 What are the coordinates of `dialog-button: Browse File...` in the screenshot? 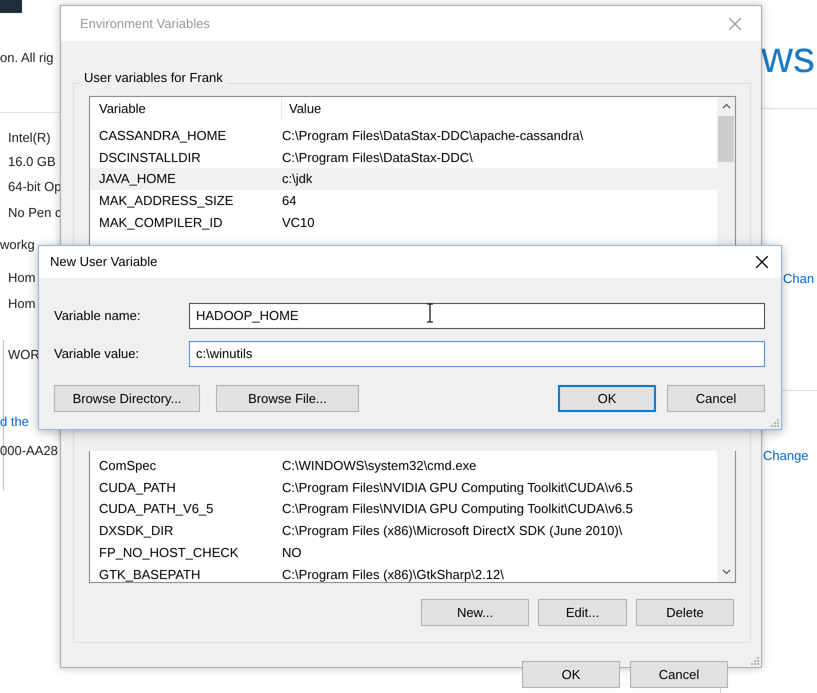 It's located at (287, 398).